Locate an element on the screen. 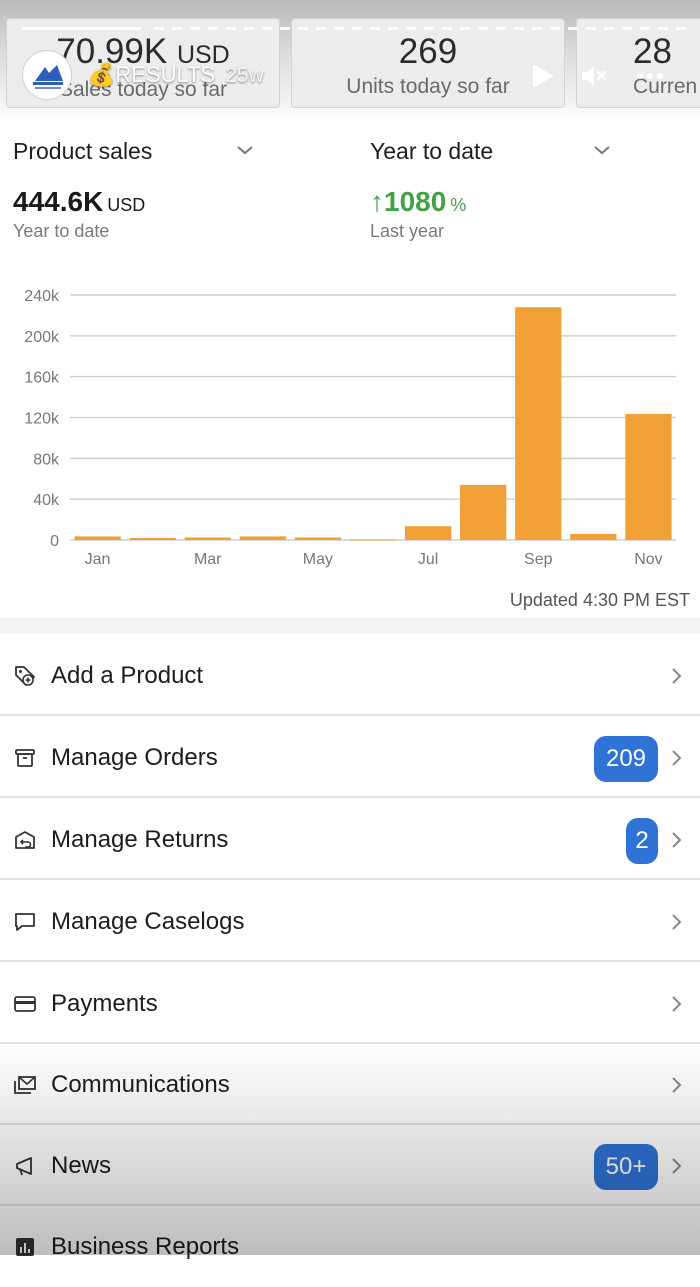  period-selector: Year to date is located at coordinates (490, 151).